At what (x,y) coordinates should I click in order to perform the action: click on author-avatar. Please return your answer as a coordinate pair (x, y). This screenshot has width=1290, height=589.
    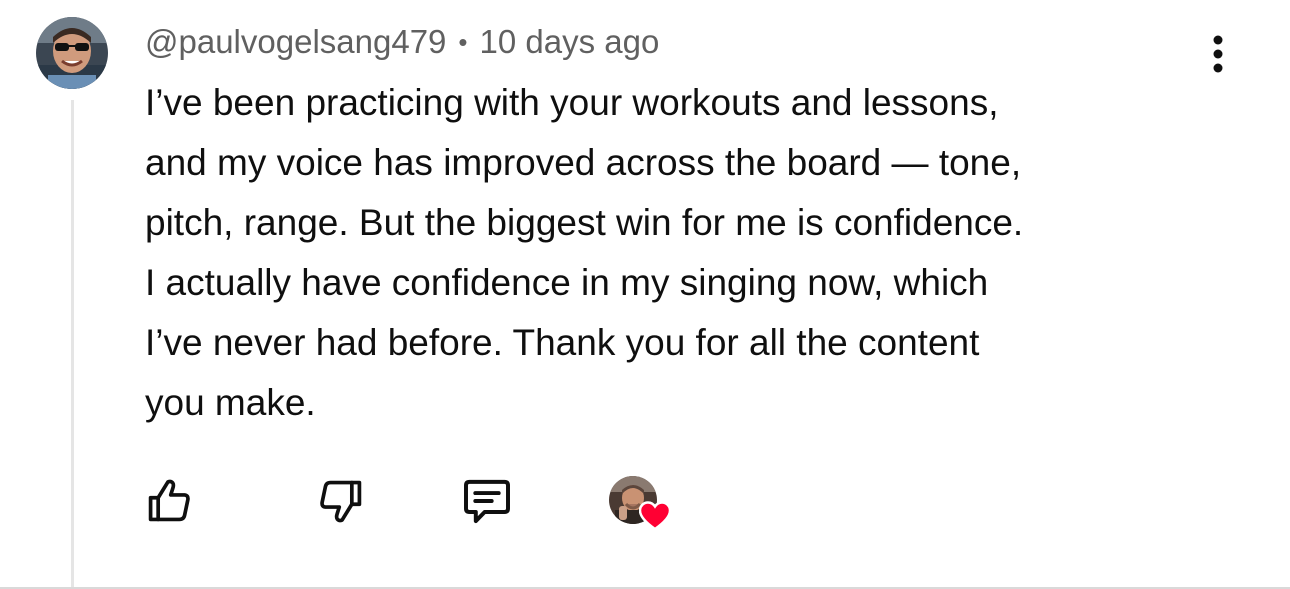
    Looking at the image, I should click on (72, 53).